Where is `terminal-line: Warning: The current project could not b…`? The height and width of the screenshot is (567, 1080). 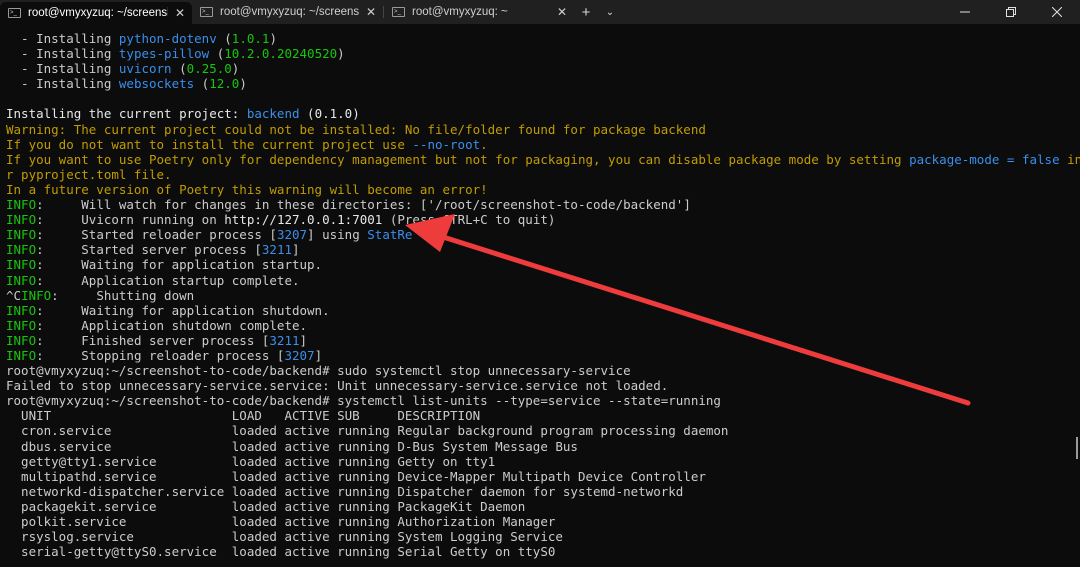
terminal-line: Warning: The current project could not b… is located at coordinates (539, 129).